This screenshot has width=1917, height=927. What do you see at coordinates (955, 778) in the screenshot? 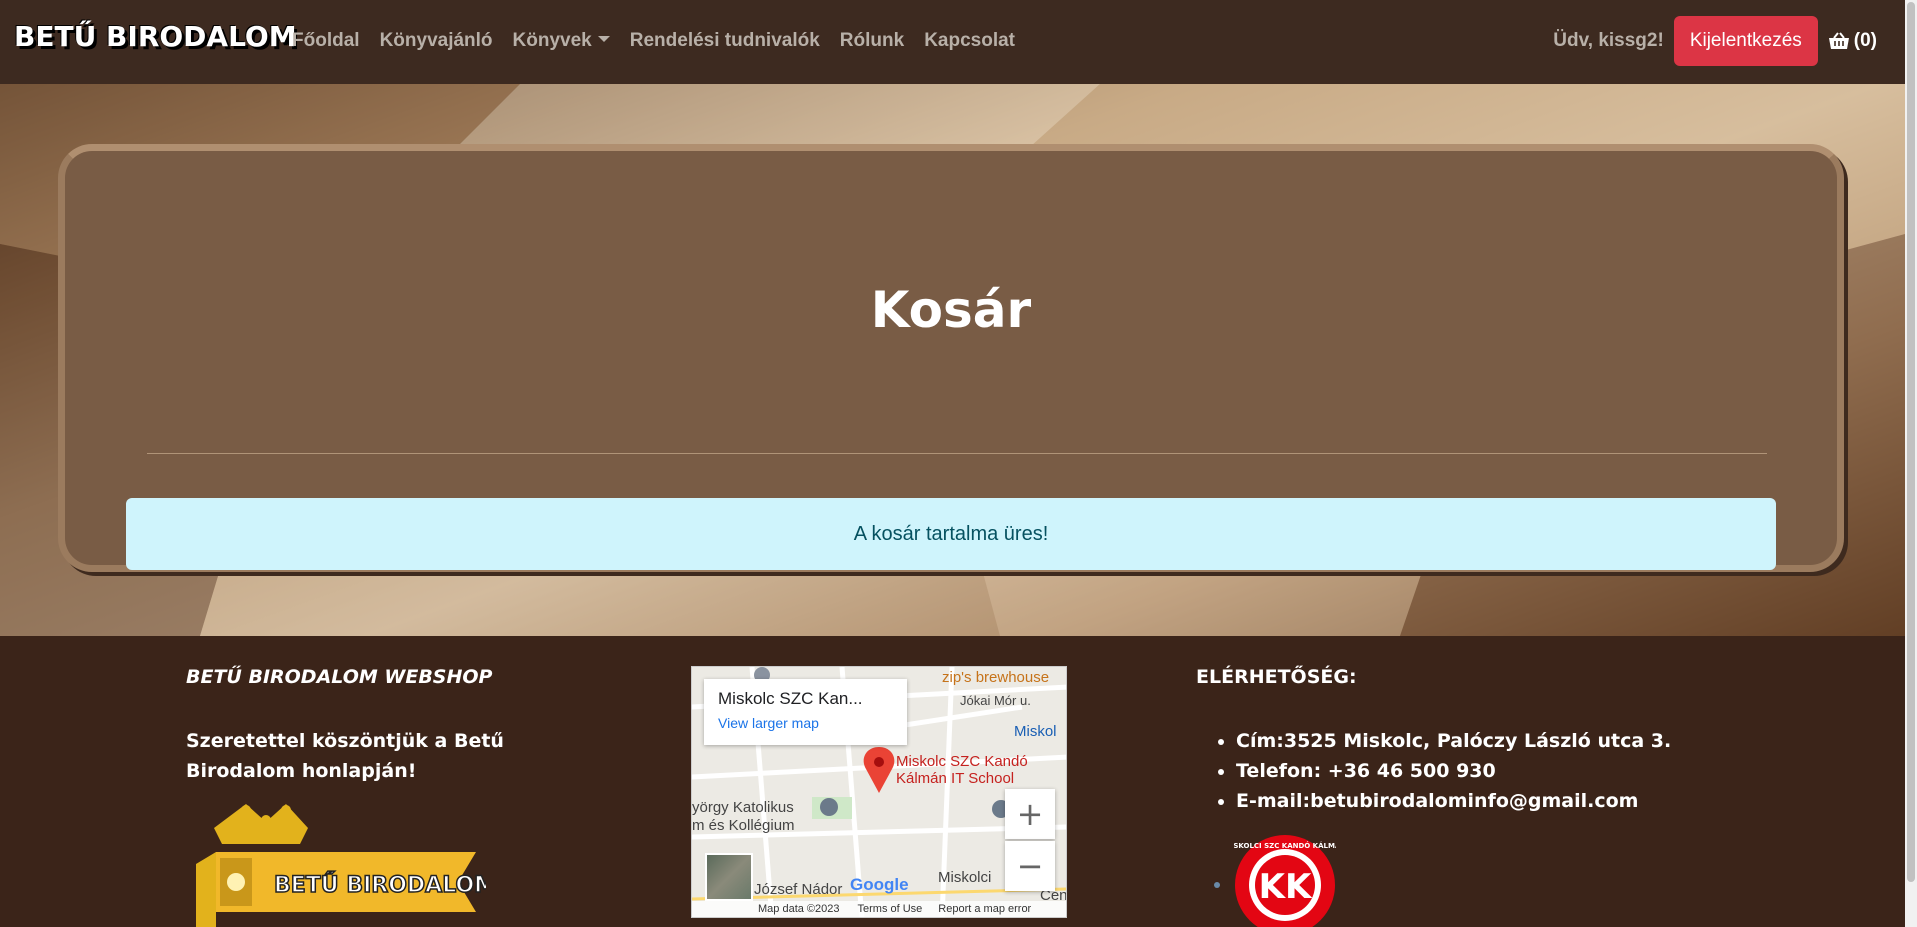
I see `map-pin-label-line2: Kálmán IT School` at bounding box center [955, 778].